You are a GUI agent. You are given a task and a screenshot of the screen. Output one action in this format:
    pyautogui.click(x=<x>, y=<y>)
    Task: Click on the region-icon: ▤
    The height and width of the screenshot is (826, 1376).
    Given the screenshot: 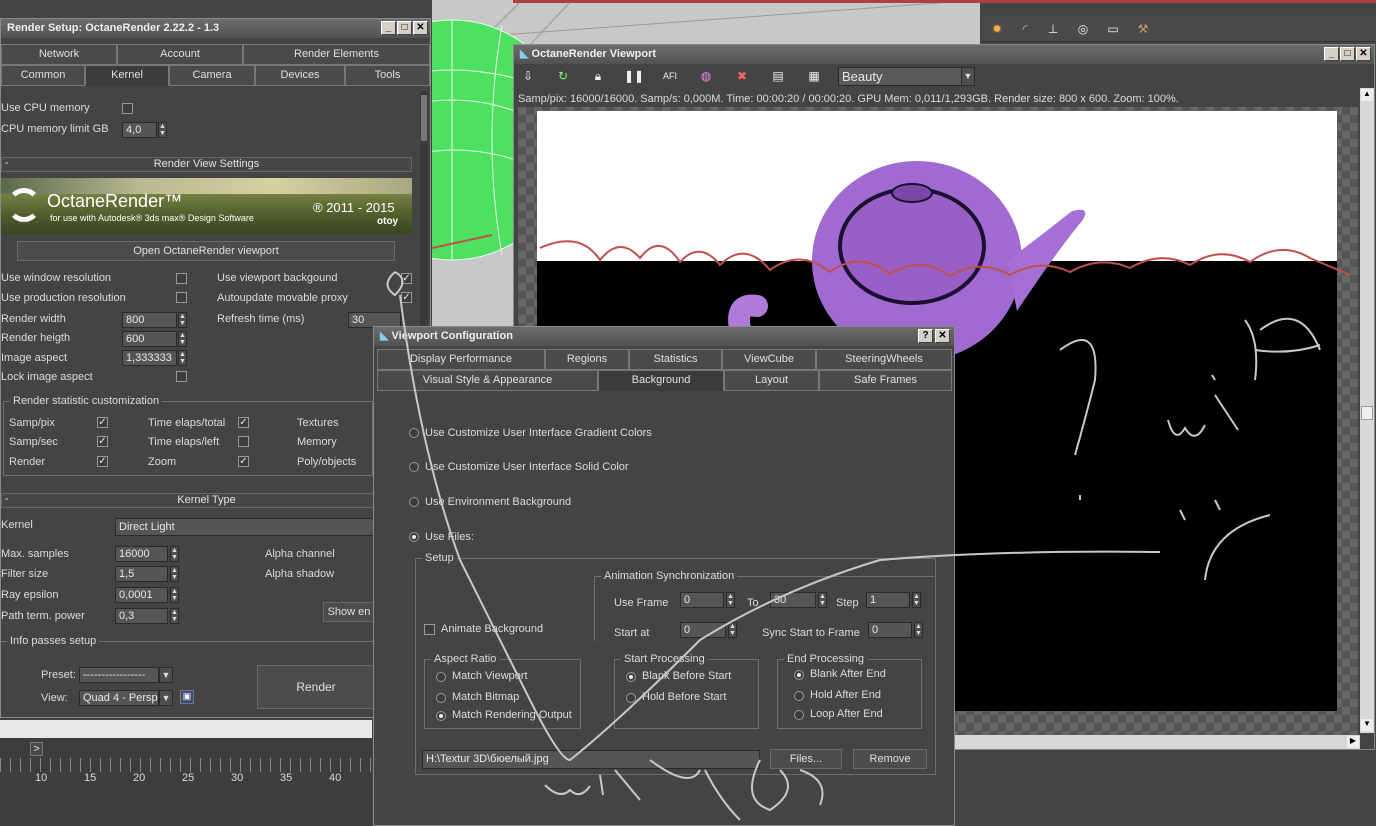 What is the action you would take?
    pyautogui.click(x=778, y=76)
    